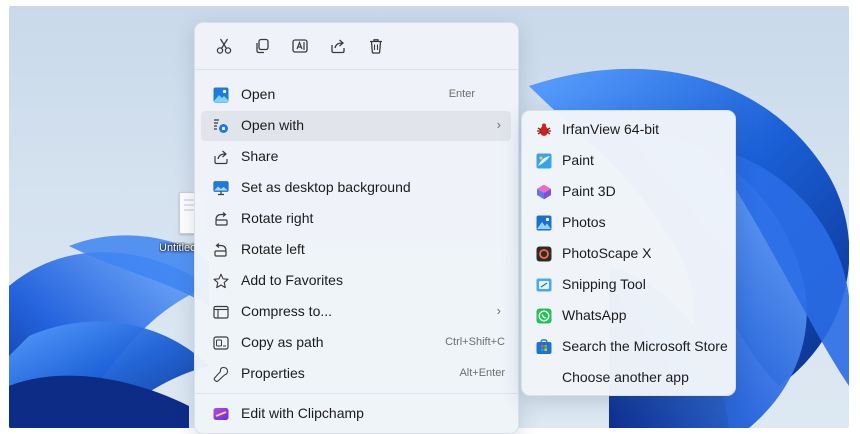 Image resolution: width=860 pixels, height=434 pixels. What do you see at coordinates (544, 285) in the screenshot?
I see `snipping-tool-icon` at bounding box center [544, 285].